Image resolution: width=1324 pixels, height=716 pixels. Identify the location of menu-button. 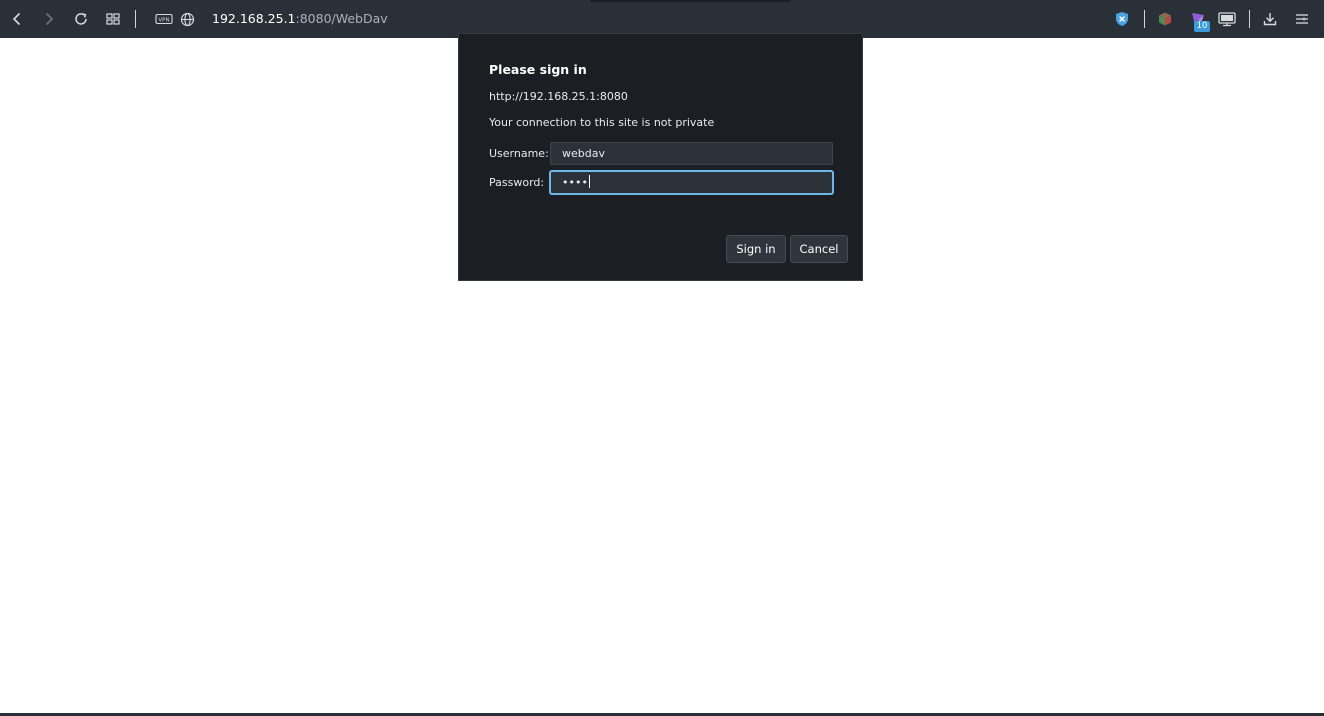
(1302, 19).